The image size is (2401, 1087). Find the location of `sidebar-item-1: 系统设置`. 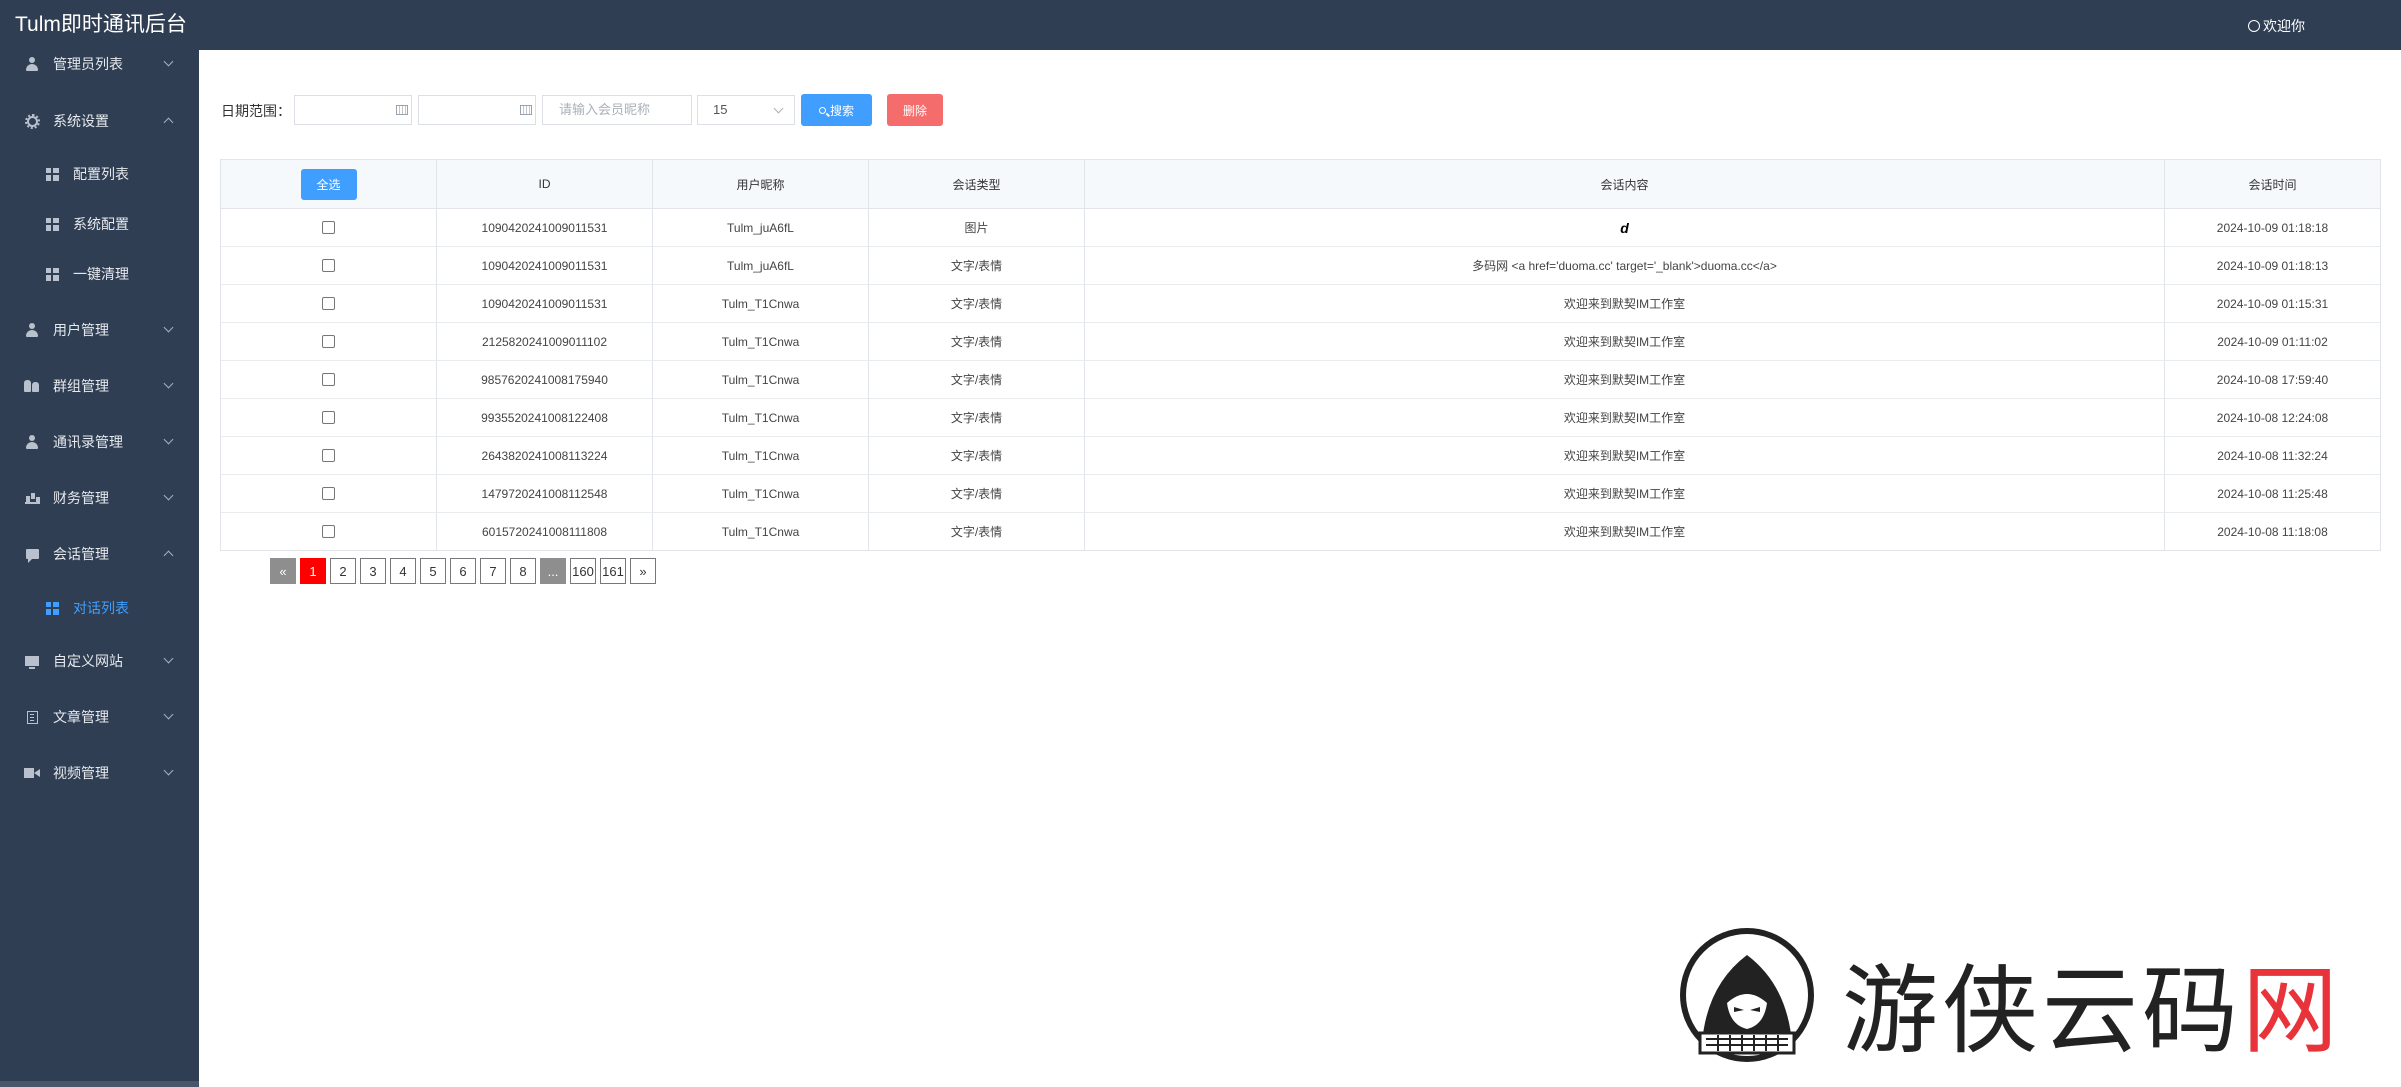

sidebar-item-1: 系统设置 is located at coordinates (99, 121).